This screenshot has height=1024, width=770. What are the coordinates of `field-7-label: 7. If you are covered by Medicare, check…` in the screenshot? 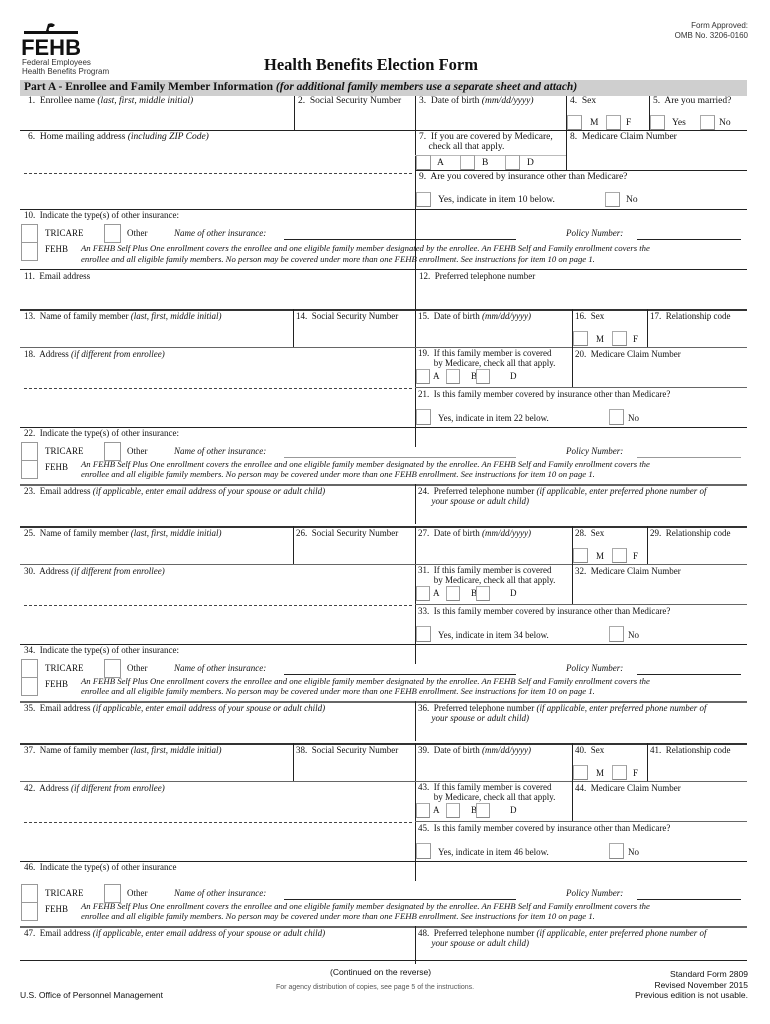 It's located at (486, 142).